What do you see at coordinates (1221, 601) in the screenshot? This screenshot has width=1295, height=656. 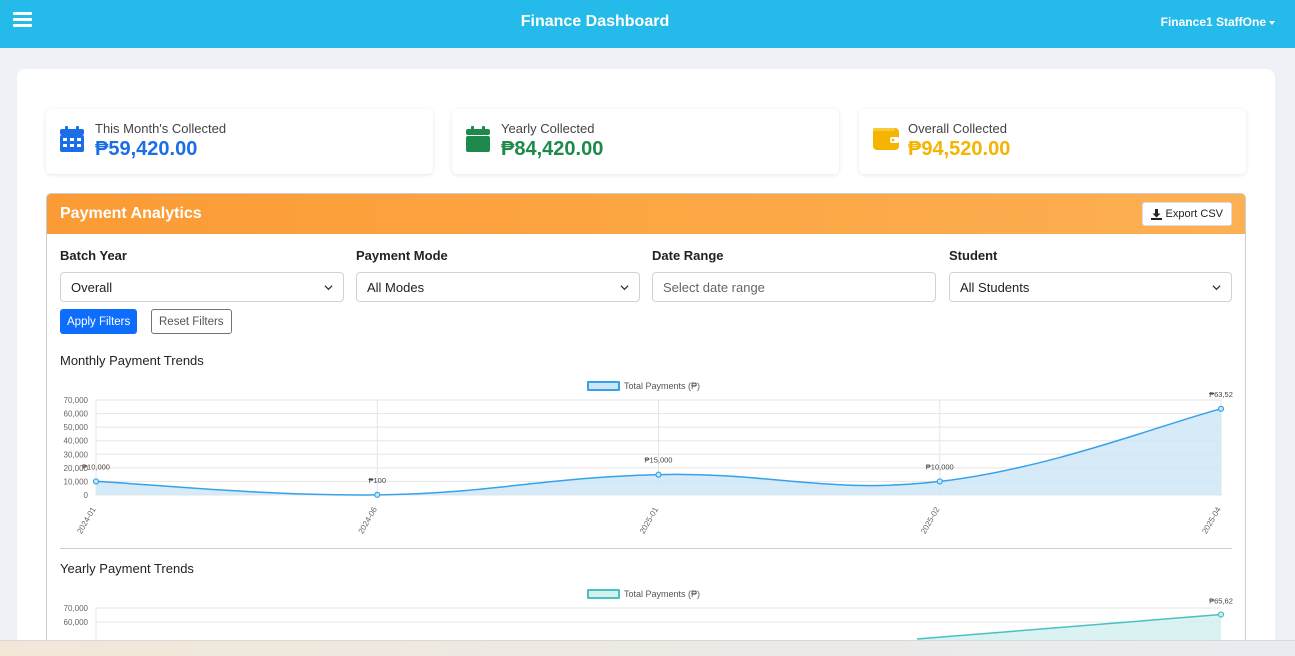 I see `data-label: ₱65,62` at bounding box center [1221, 601].